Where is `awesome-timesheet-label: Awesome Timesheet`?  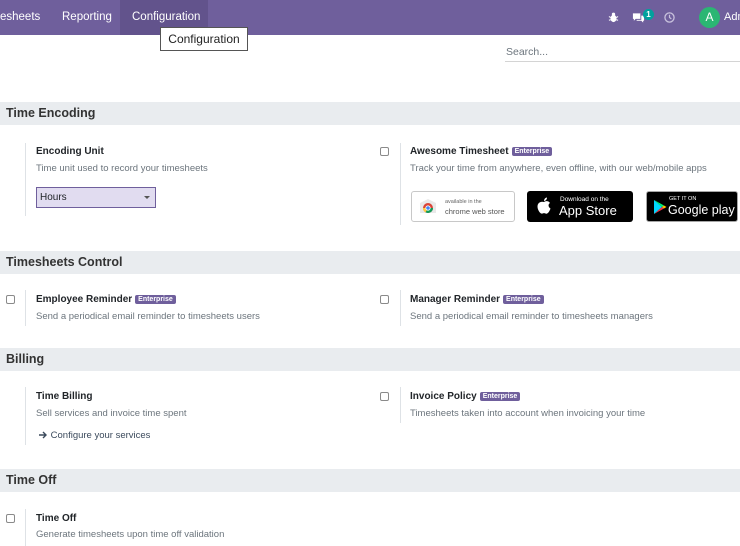 awesome-timesheet-label: Awesome Timesheet is located at coordinates (459, 151).